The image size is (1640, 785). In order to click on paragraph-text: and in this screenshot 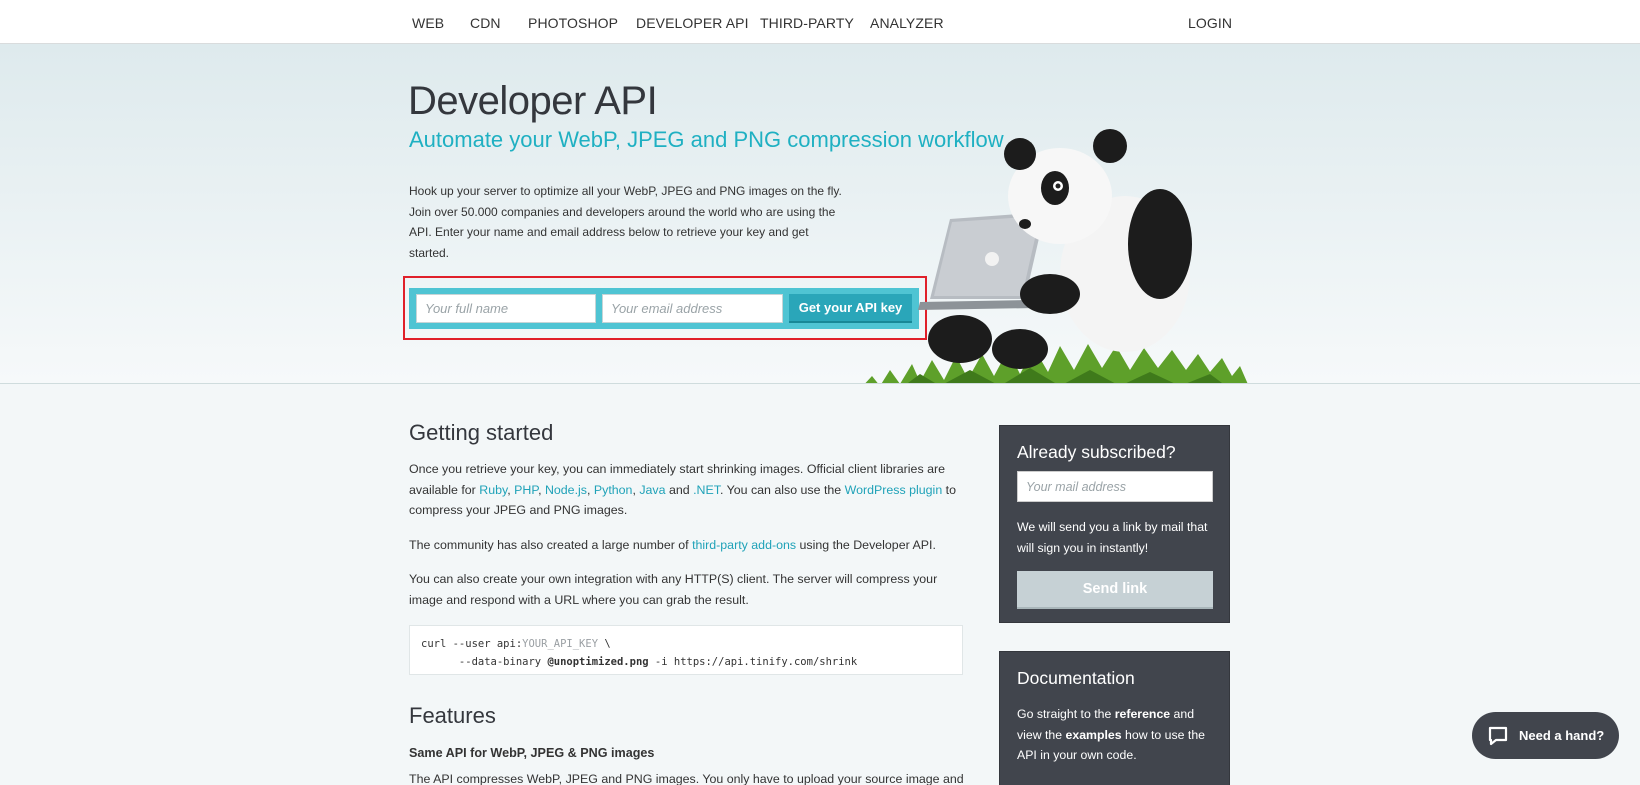, I will do `click(679, 489)`.